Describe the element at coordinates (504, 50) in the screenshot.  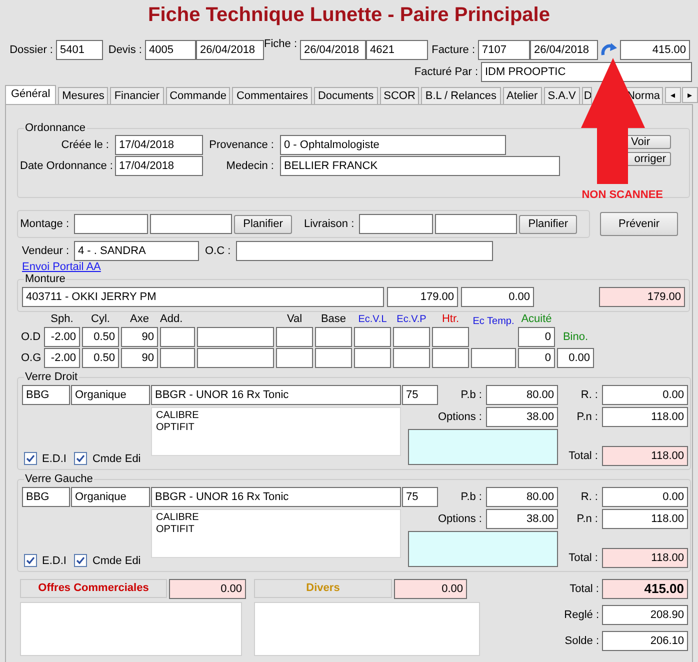
I see `input-field: 7107` at that location.